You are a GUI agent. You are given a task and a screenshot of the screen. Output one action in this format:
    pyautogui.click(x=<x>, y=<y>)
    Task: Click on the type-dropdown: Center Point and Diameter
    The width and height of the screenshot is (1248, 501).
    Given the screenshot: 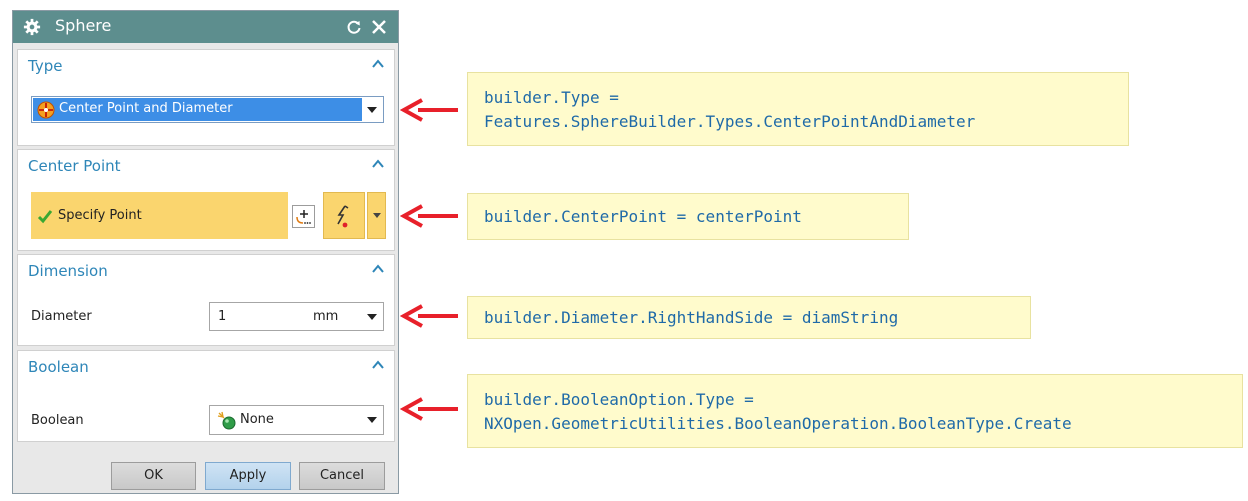 What is the action you would take?
    pyautogui.click(x=207, y=109)
    